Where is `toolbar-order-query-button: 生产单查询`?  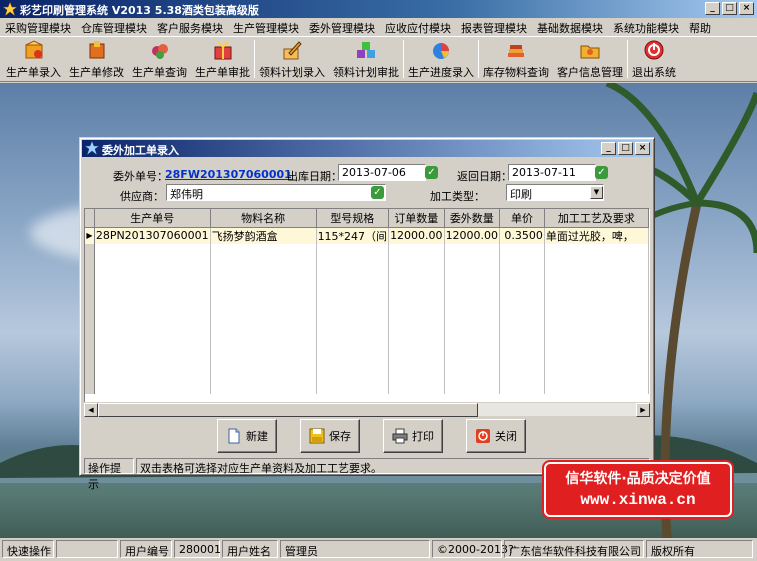
toolbar-order-query-button: 生产单查询 is located at coordinates (159, 59).